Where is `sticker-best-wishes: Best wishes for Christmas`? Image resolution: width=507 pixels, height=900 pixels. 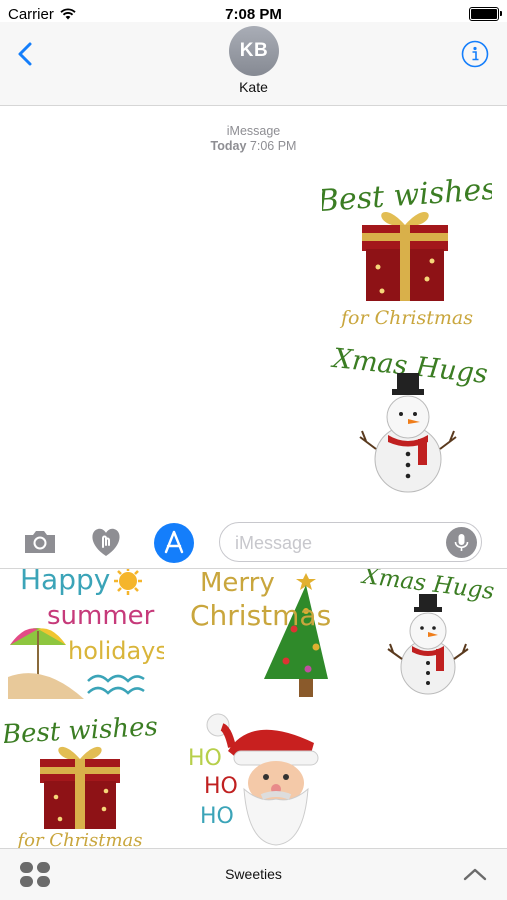
sticker-best-wishes: Best wishes for Christmas is located at coordinates (82, 778).